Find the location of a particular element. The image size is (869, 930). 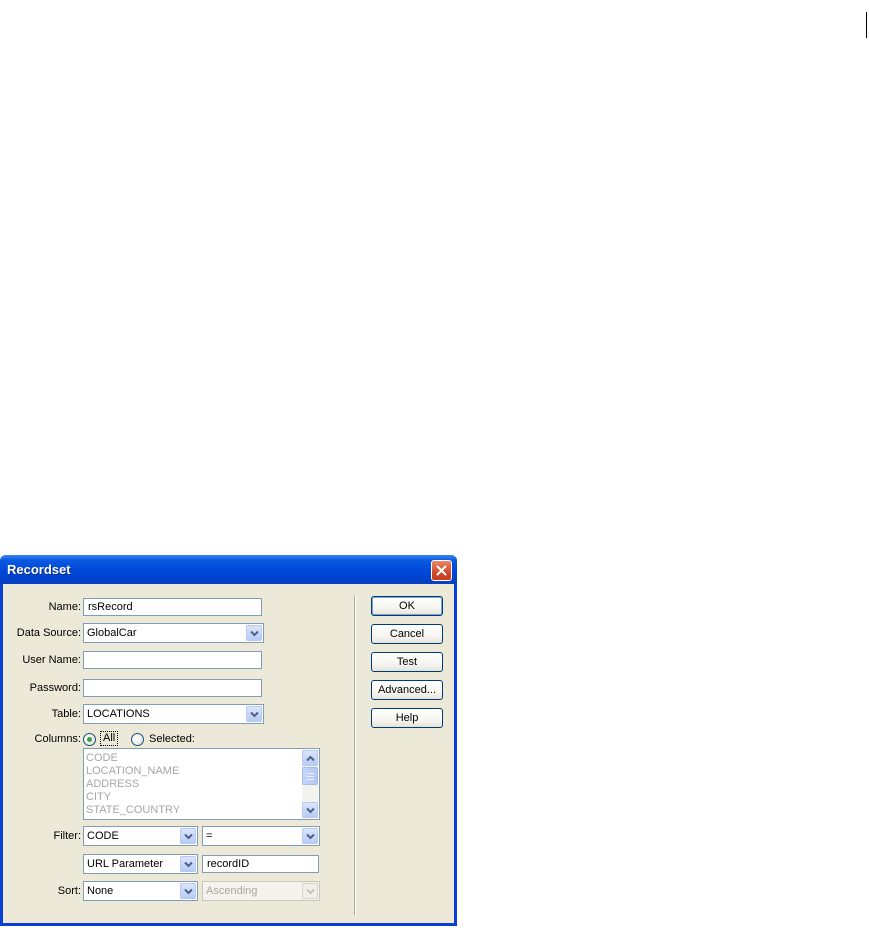

table-dropdown-button is located at coordinates (254, 714).